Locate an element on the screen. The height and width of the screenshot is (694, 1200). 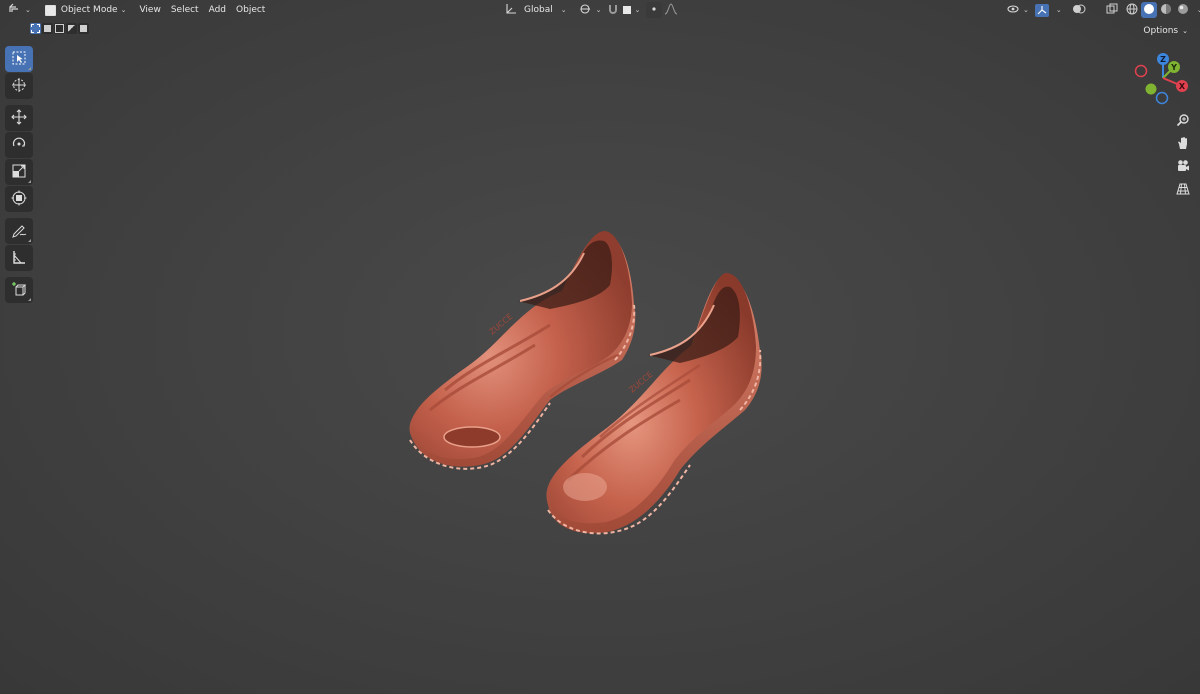
tool-shelf is located at coordinates (19, 175).